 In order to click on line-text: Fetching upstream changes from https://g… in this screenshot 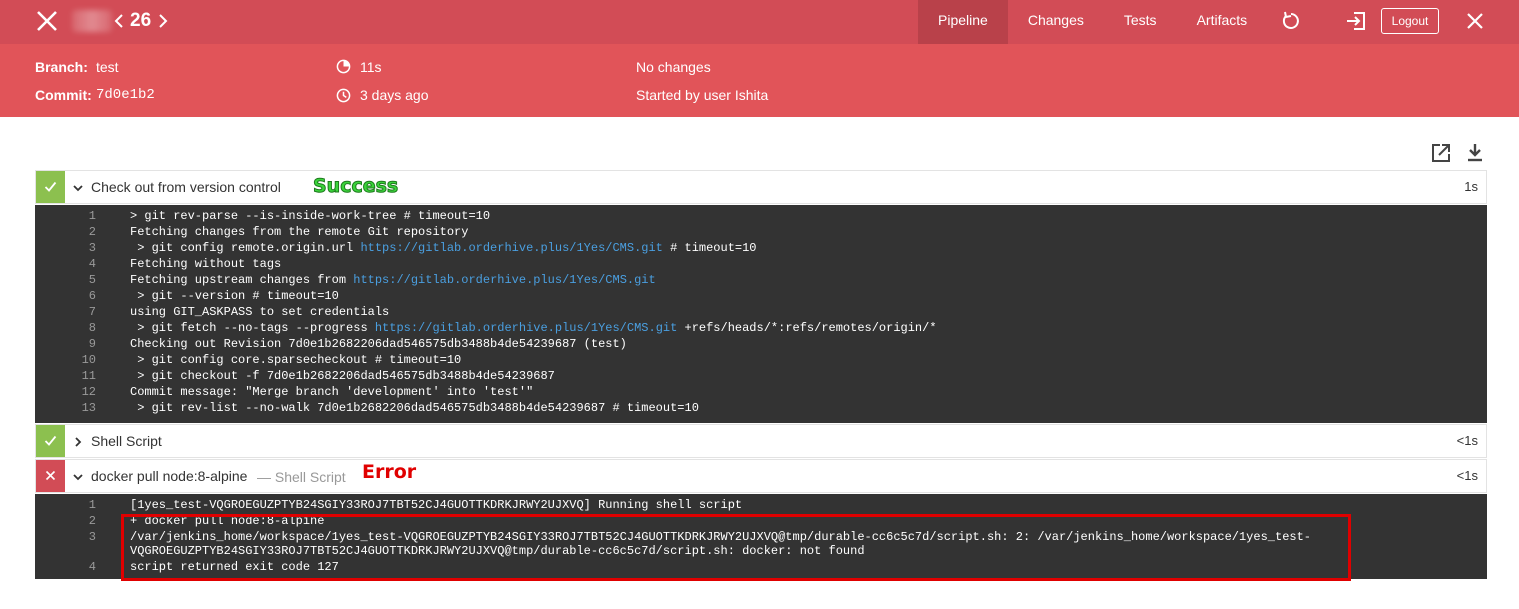, I will do `click(393, 280)`.